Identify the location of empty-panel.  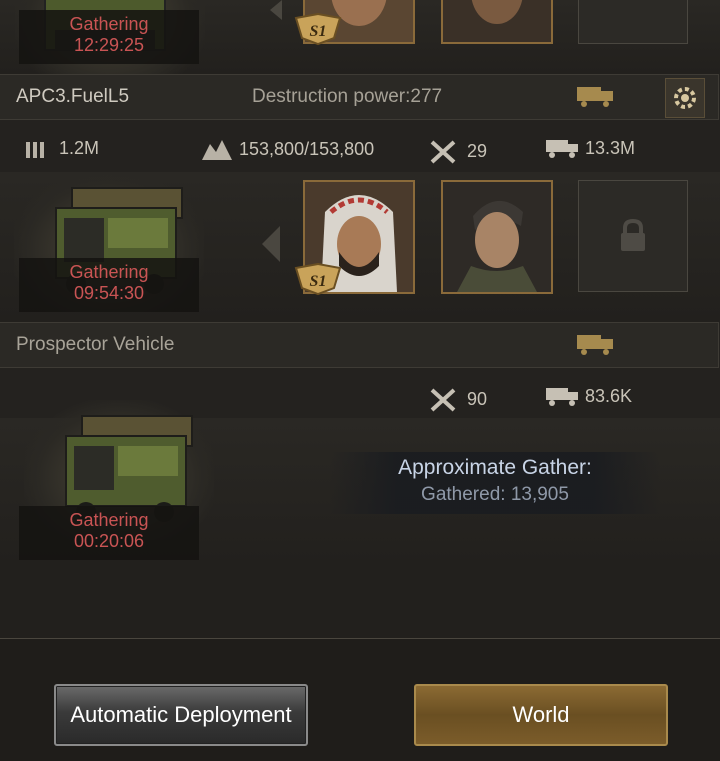
(360, 602).